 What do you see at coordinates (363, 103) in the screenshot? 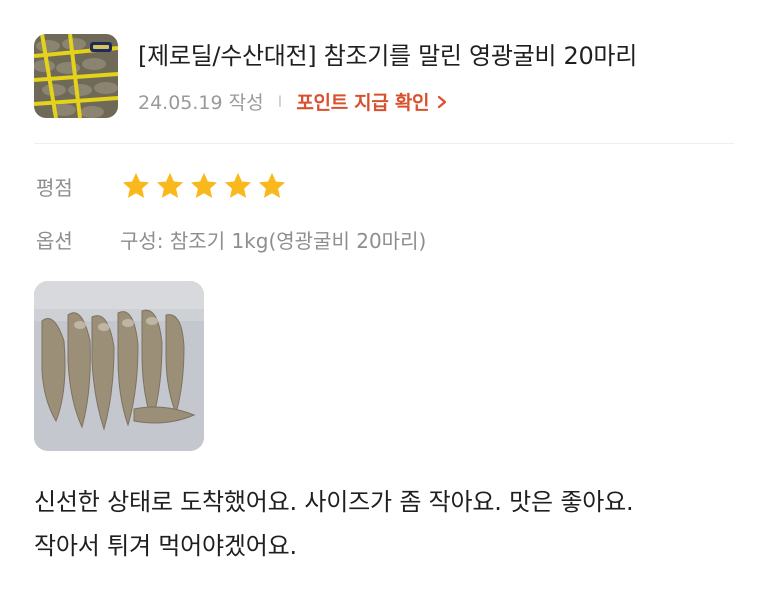
I see `point-payment-link-label: 포인트 지급 확인` at bounding box center [363, 103].